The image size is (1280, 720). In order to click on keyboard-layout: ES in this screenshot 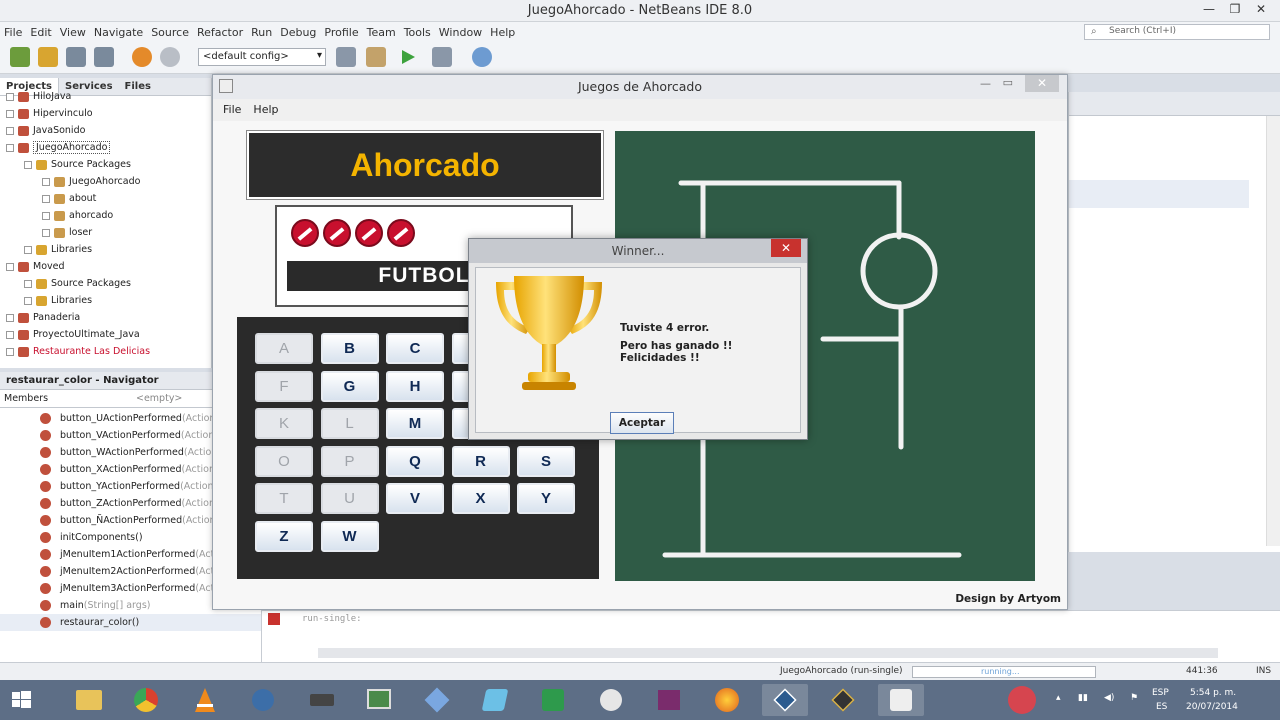, I will do `click(1161, 707)`.